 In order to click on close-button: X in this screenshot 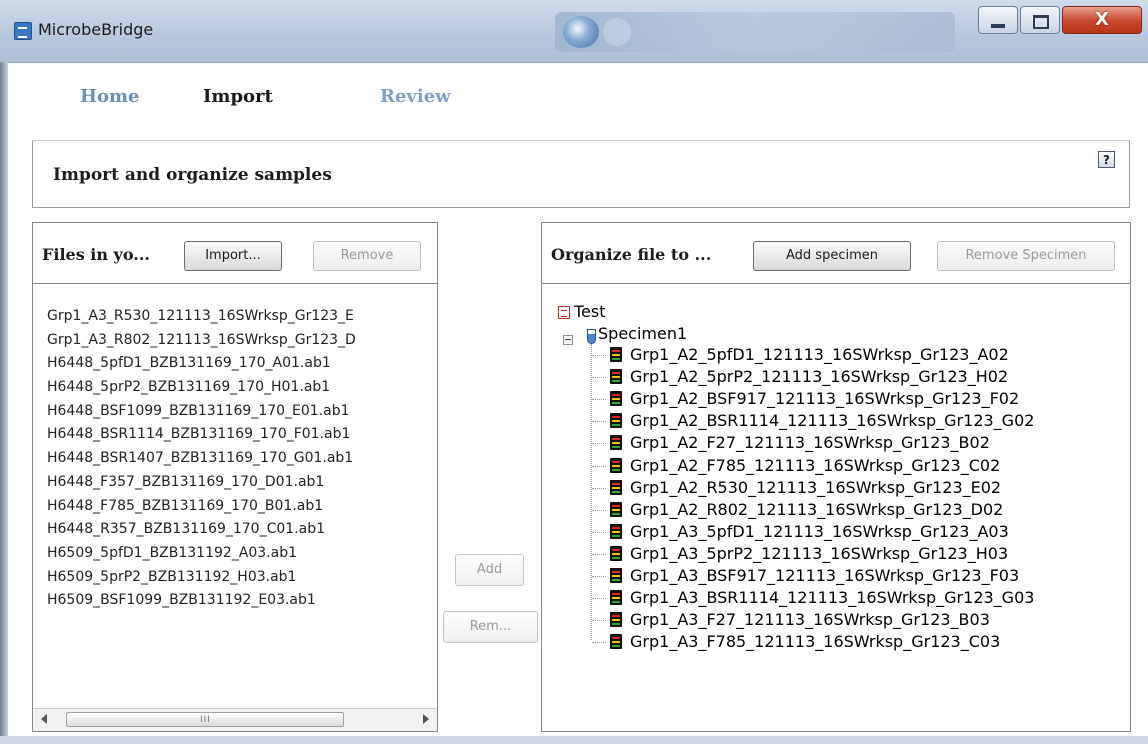, I will do `click(1102, 20)`.